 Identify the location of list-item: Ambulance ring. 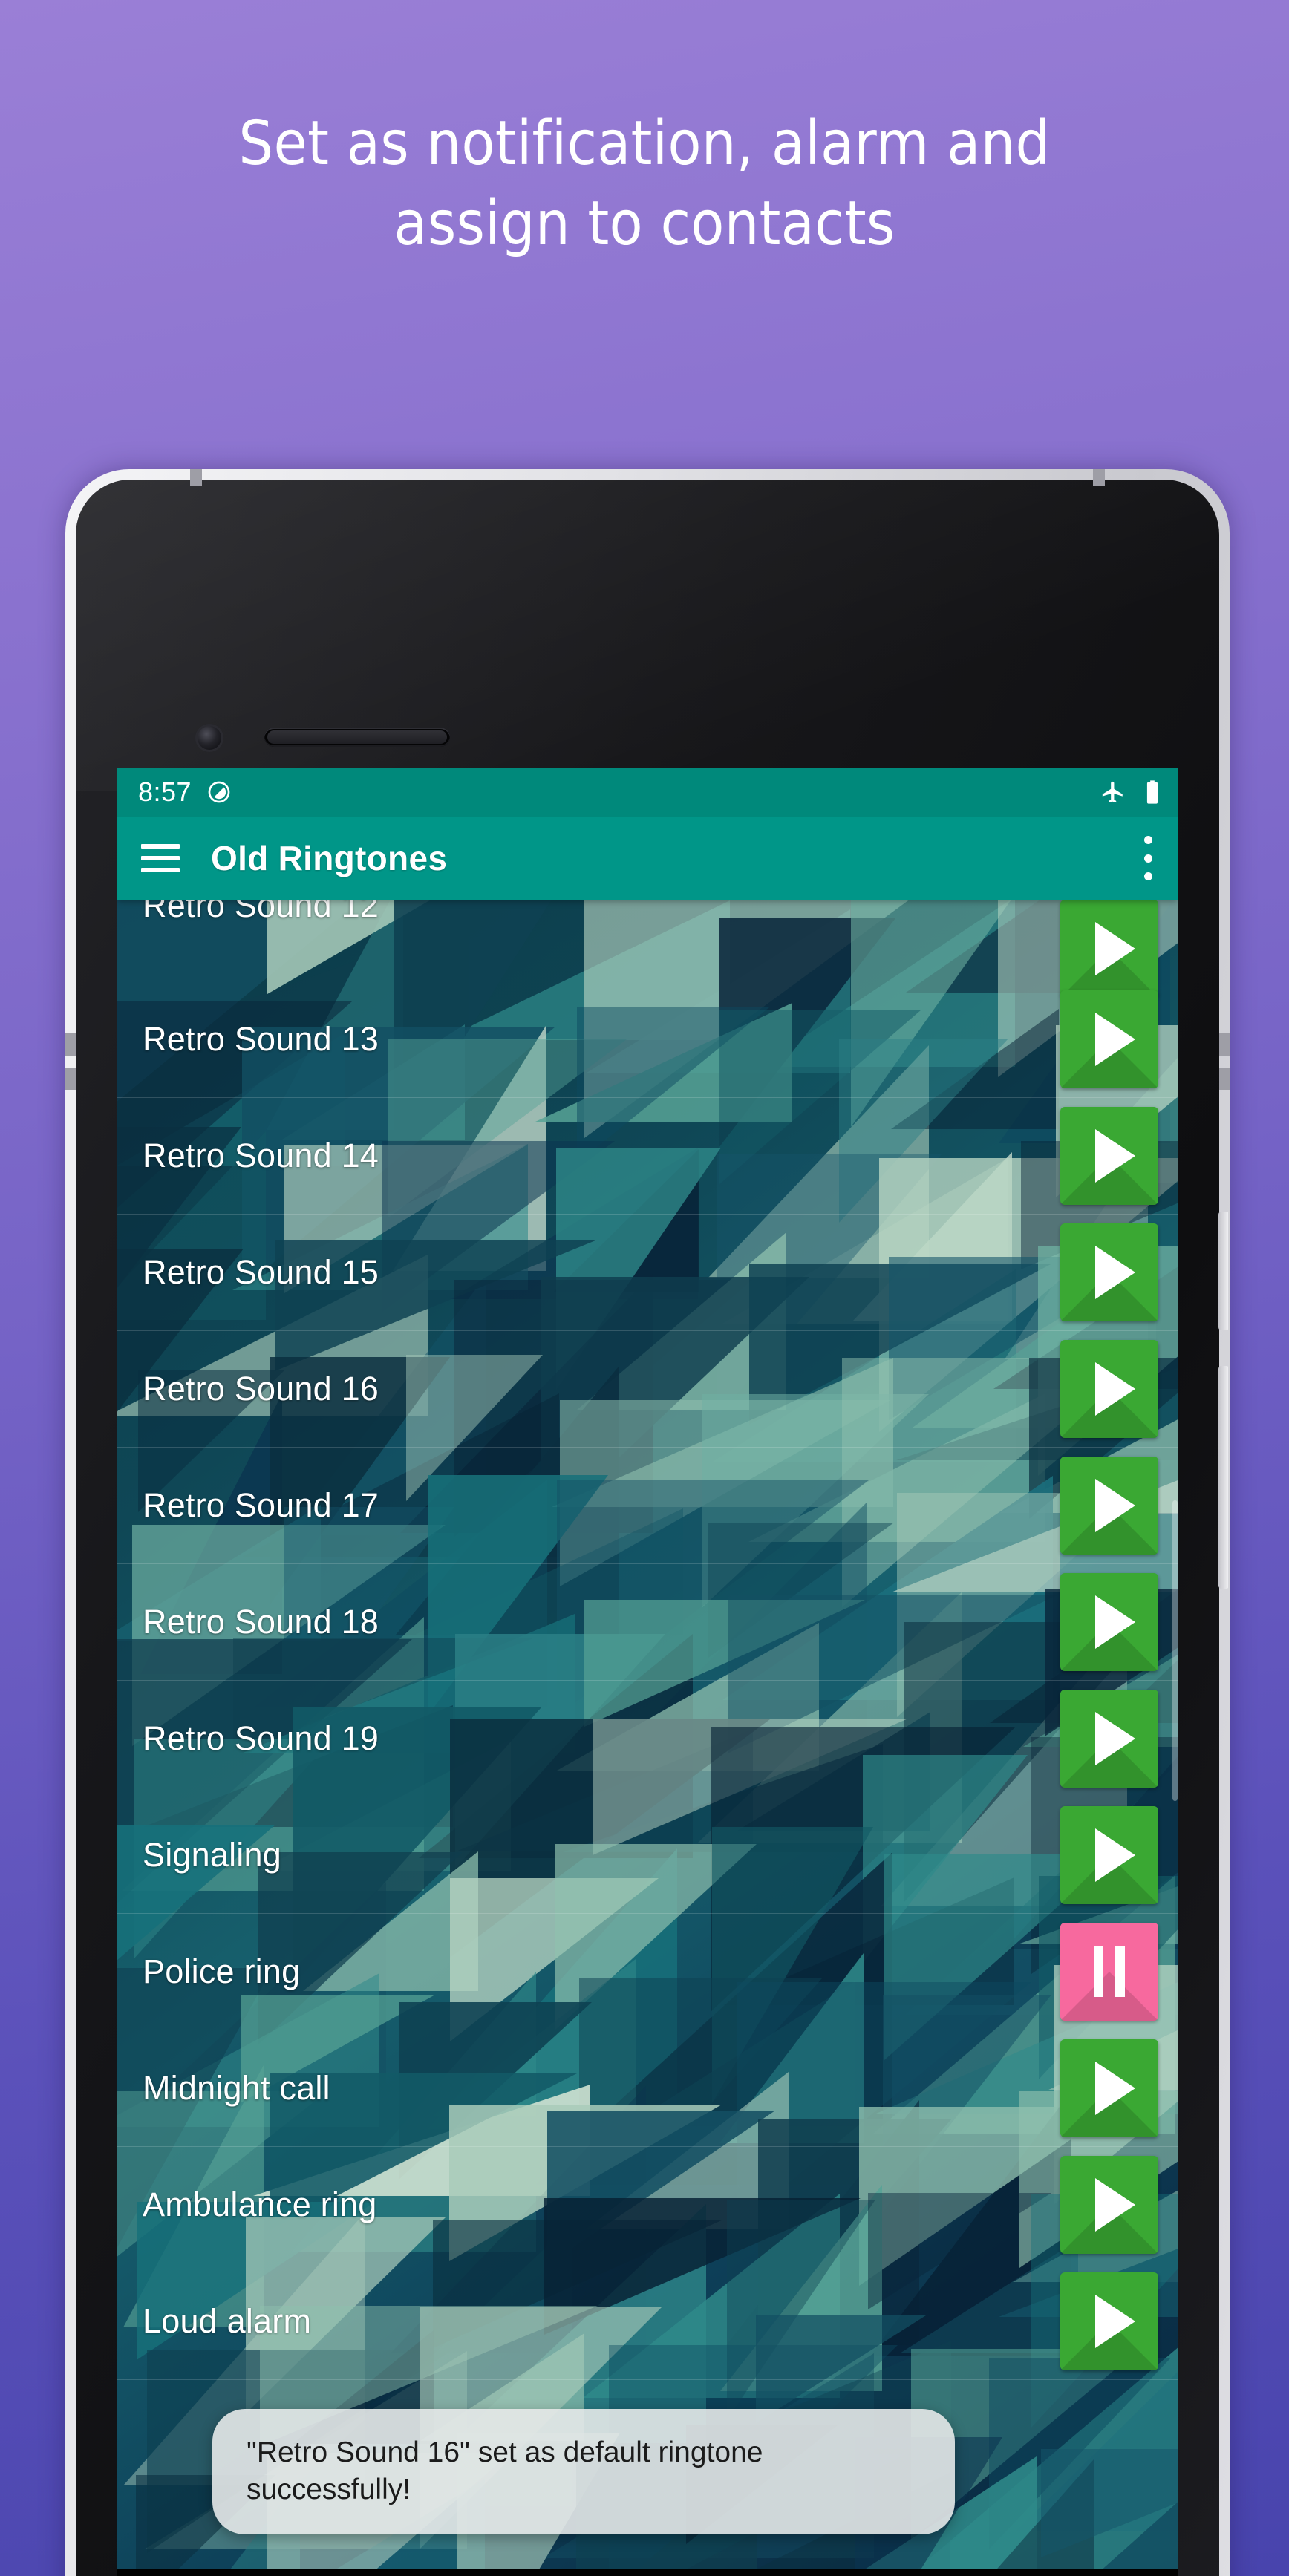
(647, 2205).